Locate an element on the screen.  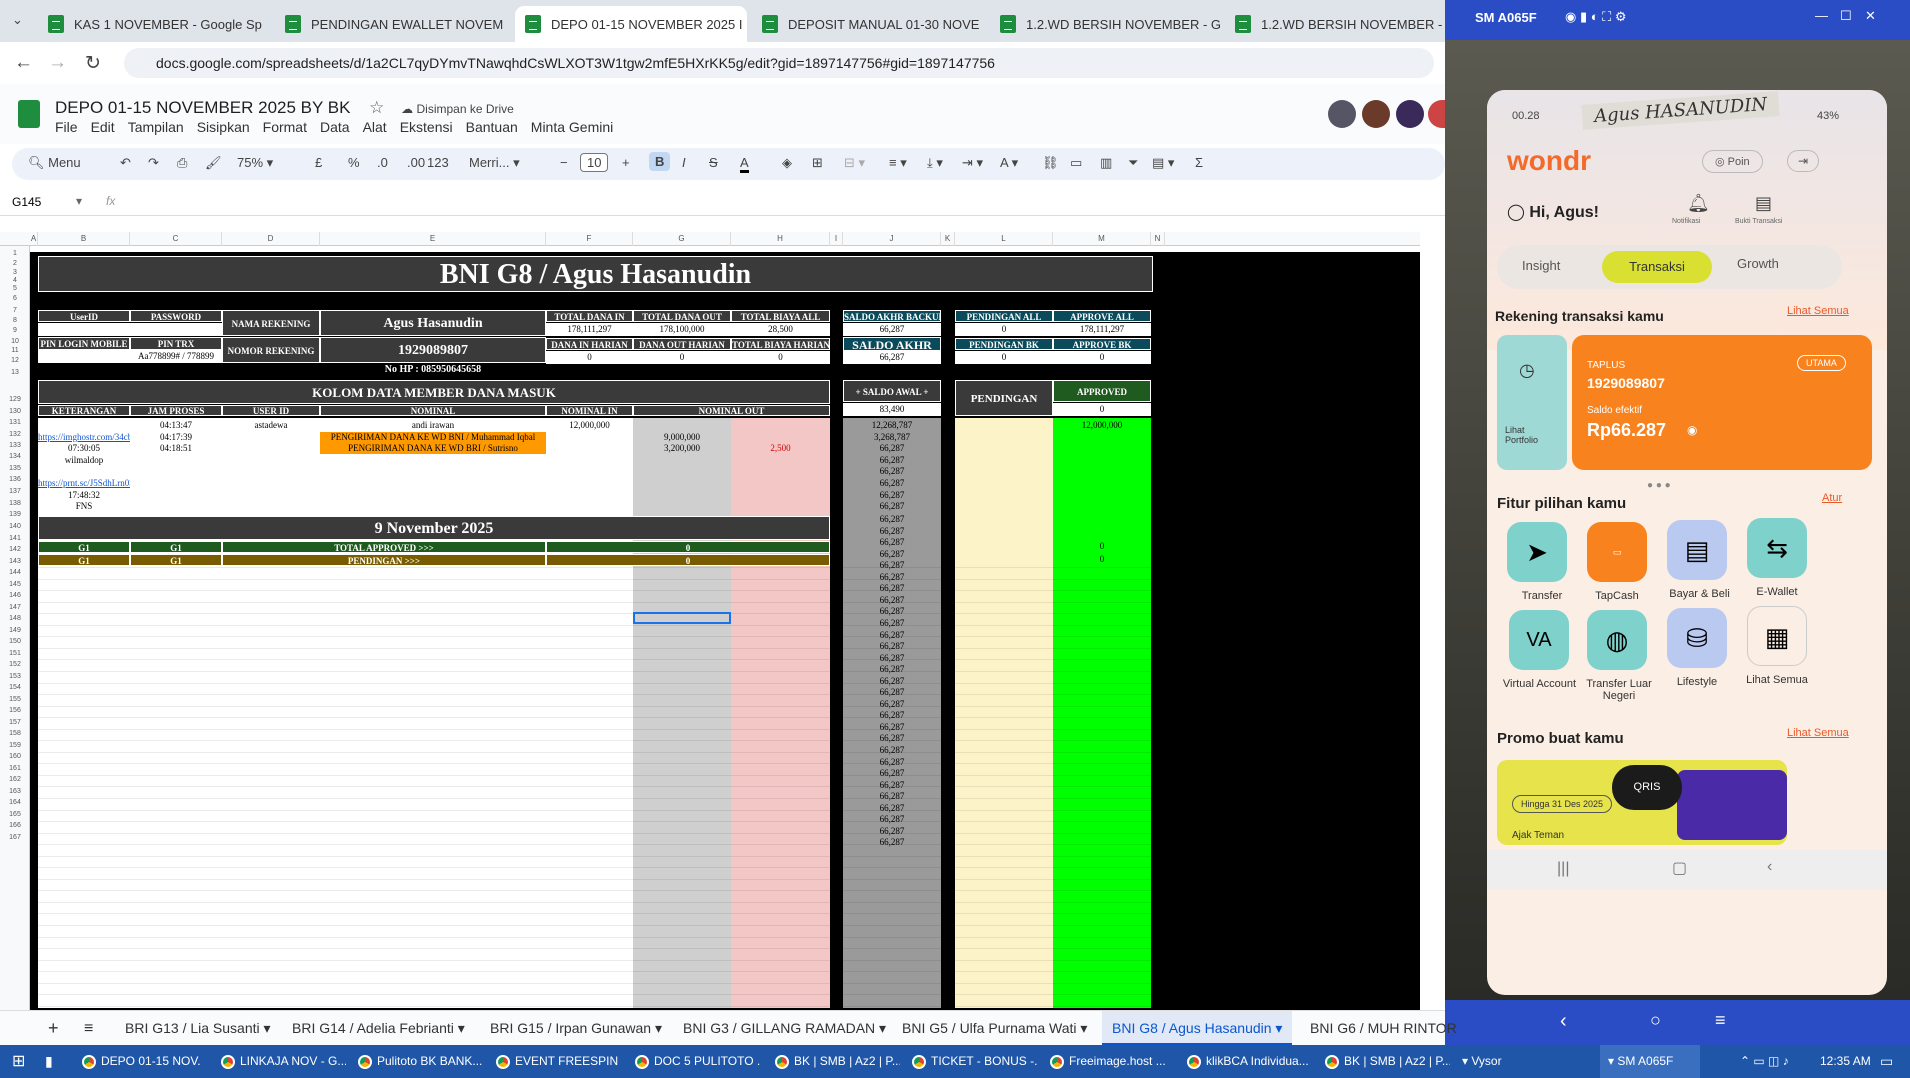
biaya-harian-value: 0 is located at coordinates (780, 357).